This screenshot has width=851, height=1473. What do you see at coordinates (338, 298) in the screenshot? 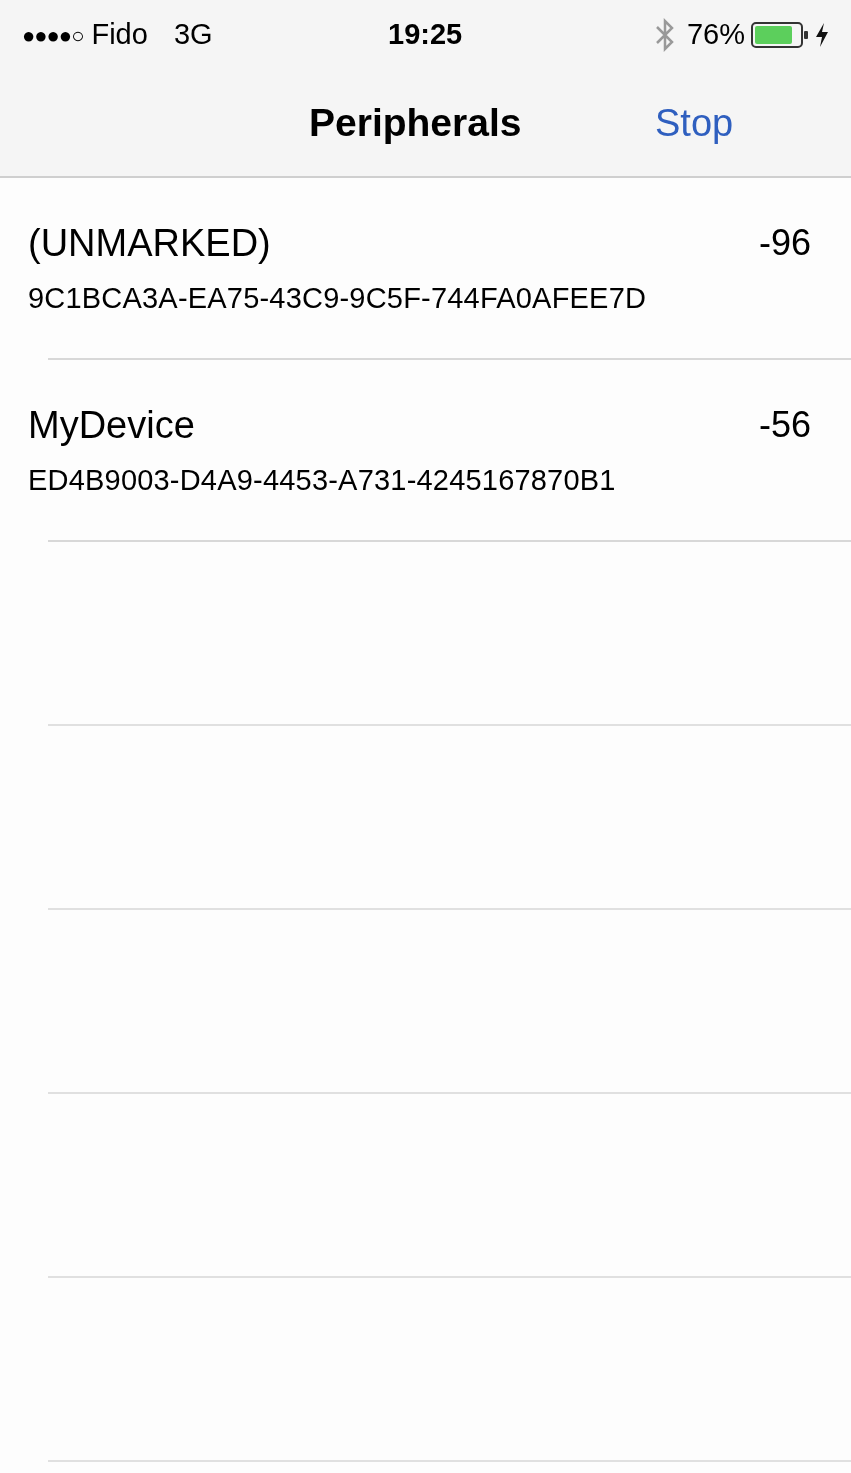
I see `peripheral-uuid: 9C1BCA3A-EA75-43C9-9C5F-744FA0AFEE7D` at bounding box center [338, 298].